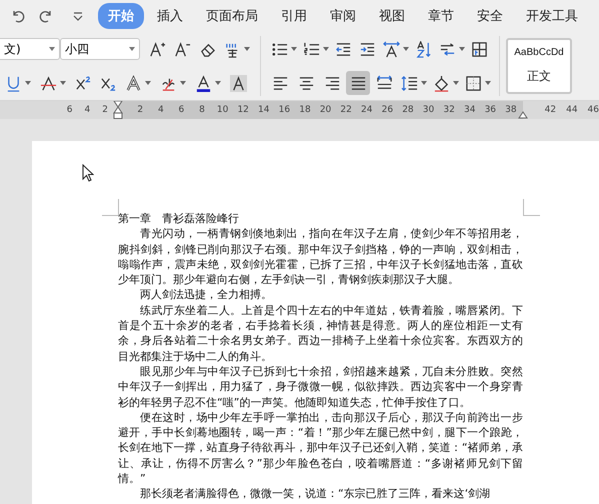 The image size is (599, 504). Describe the element at coordinates (539, 66) in the screenshot. I see `style-gallery-item: AaBbCcDd 正文` at that location.